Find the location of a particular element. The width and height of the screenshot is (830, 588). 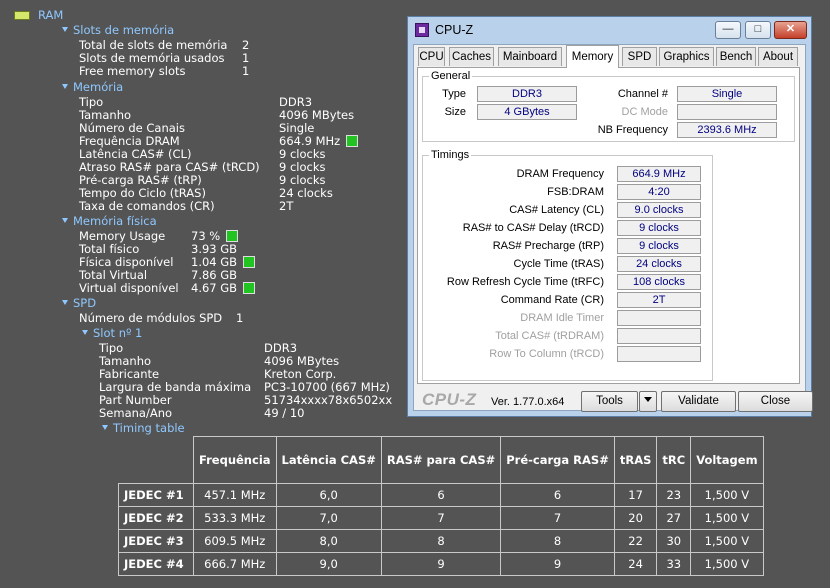

timing-label: RAS# Precharge (tRP) is located at coordinates (548, 246).